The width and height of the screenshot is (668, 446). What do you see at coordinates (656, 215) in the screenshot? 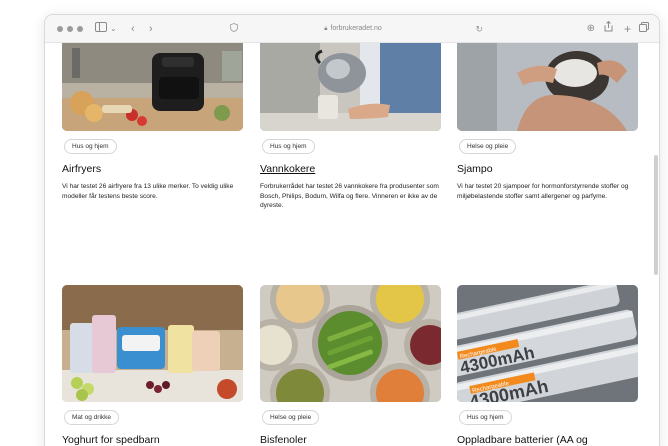
I see `vertical-scrollbar` at bounding box center [656, 215].